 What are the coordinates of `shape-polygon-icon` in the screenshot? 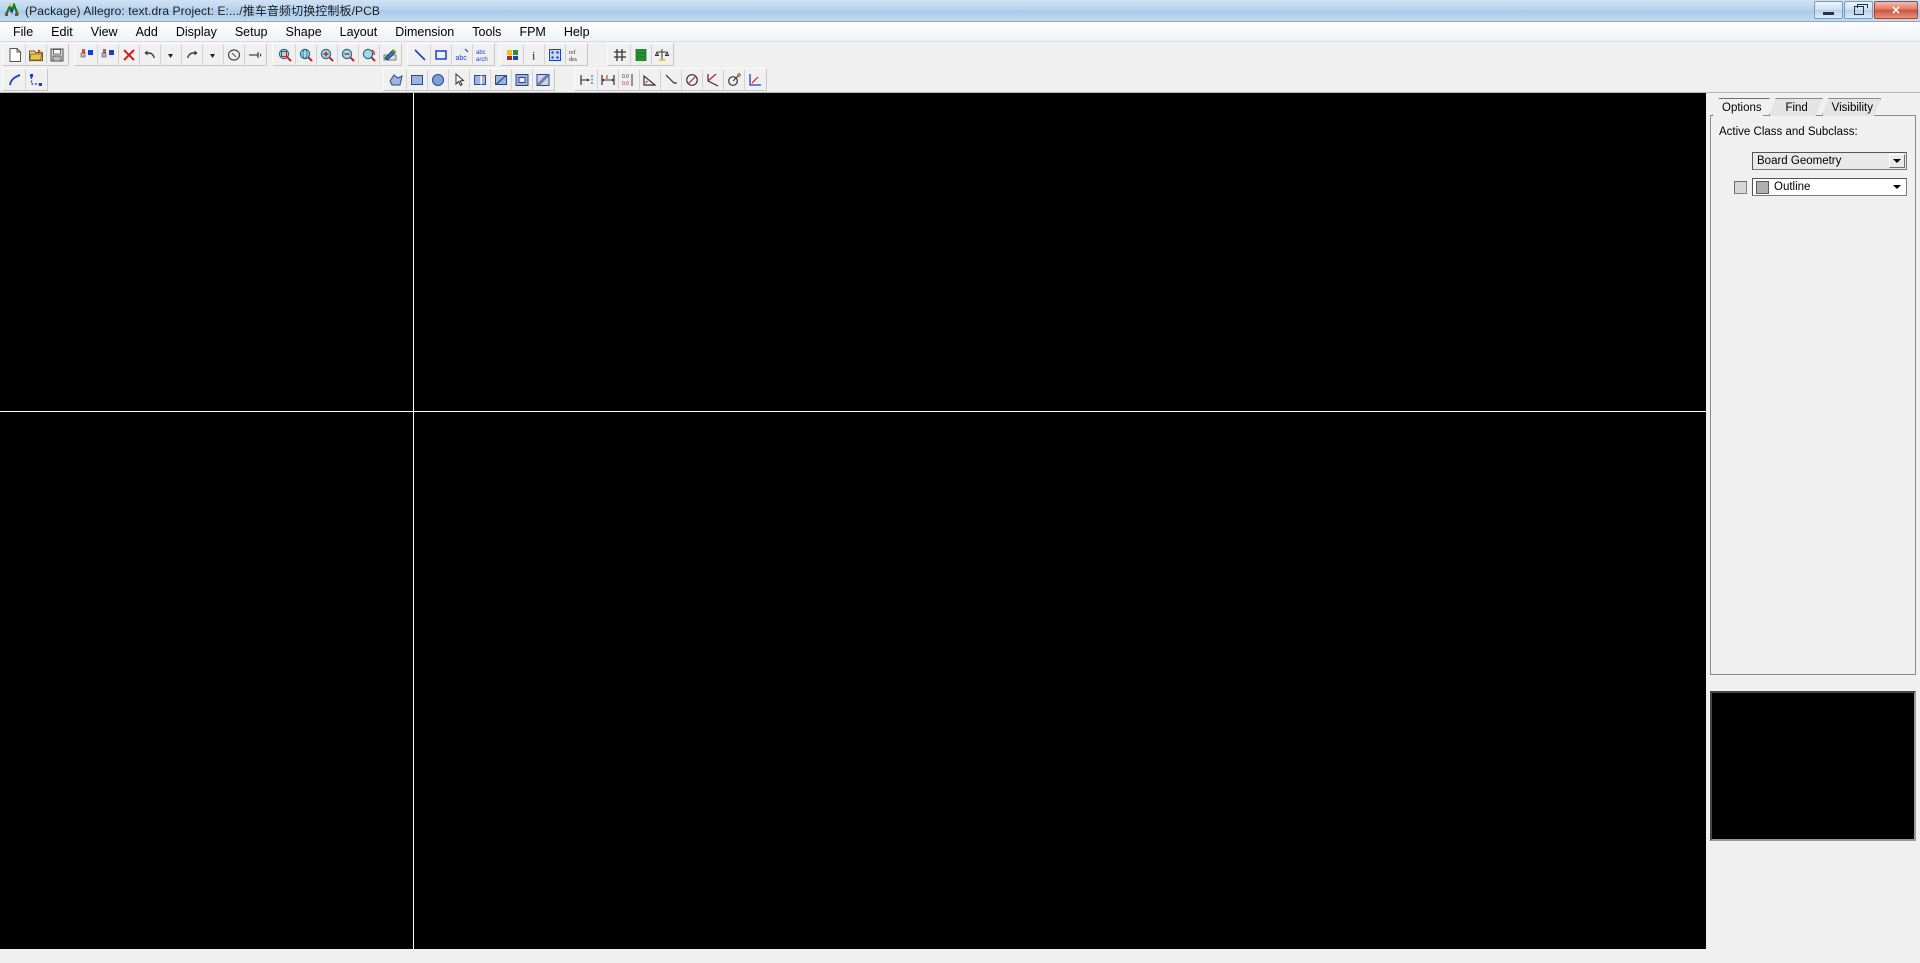 It's located at (395, 79).